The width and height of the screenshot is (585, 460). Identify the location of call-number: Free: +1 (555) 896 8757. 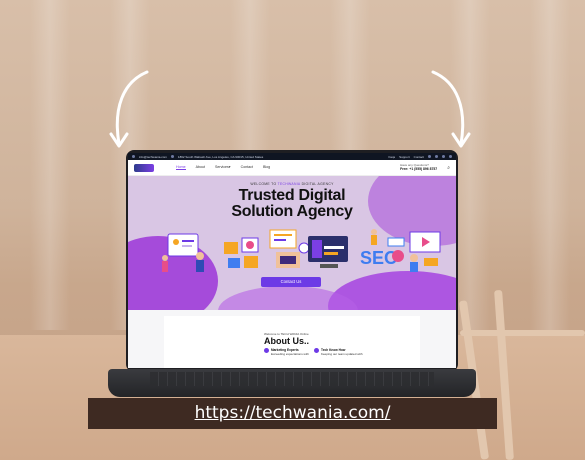
(418, 169).